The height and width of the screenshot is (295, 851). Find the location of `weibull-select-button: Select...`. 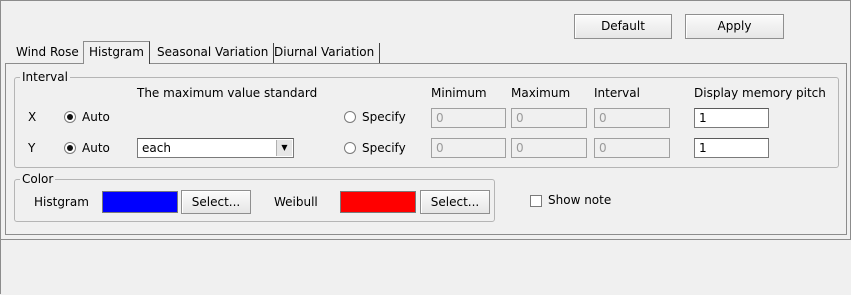

weibull-select-button: Select... is located at coordinates (455, 202).